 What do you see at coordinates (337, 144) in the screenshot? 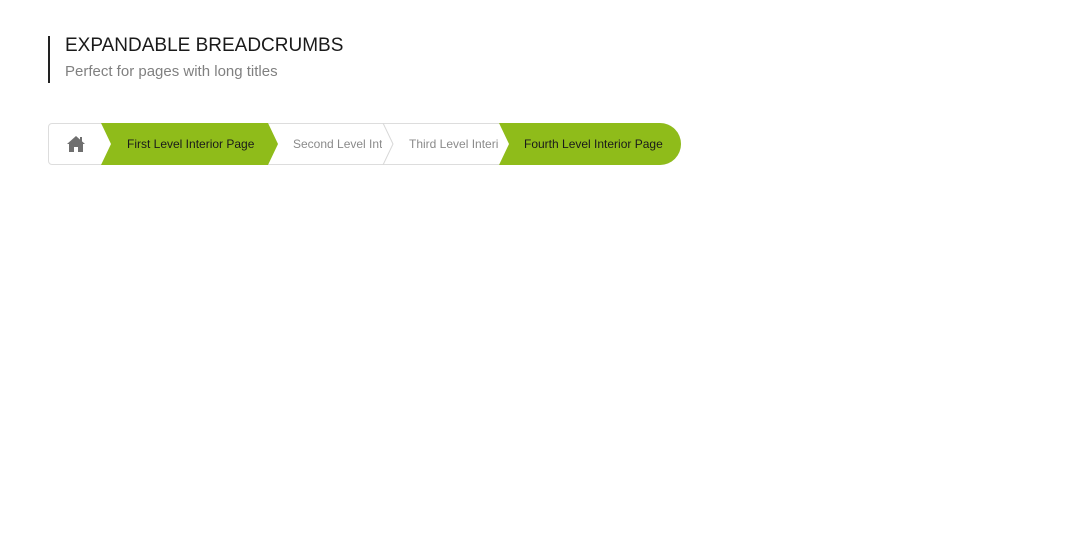
I see `breadcrumb-item-second: Second Level Int` at bounding box center [337, 144].